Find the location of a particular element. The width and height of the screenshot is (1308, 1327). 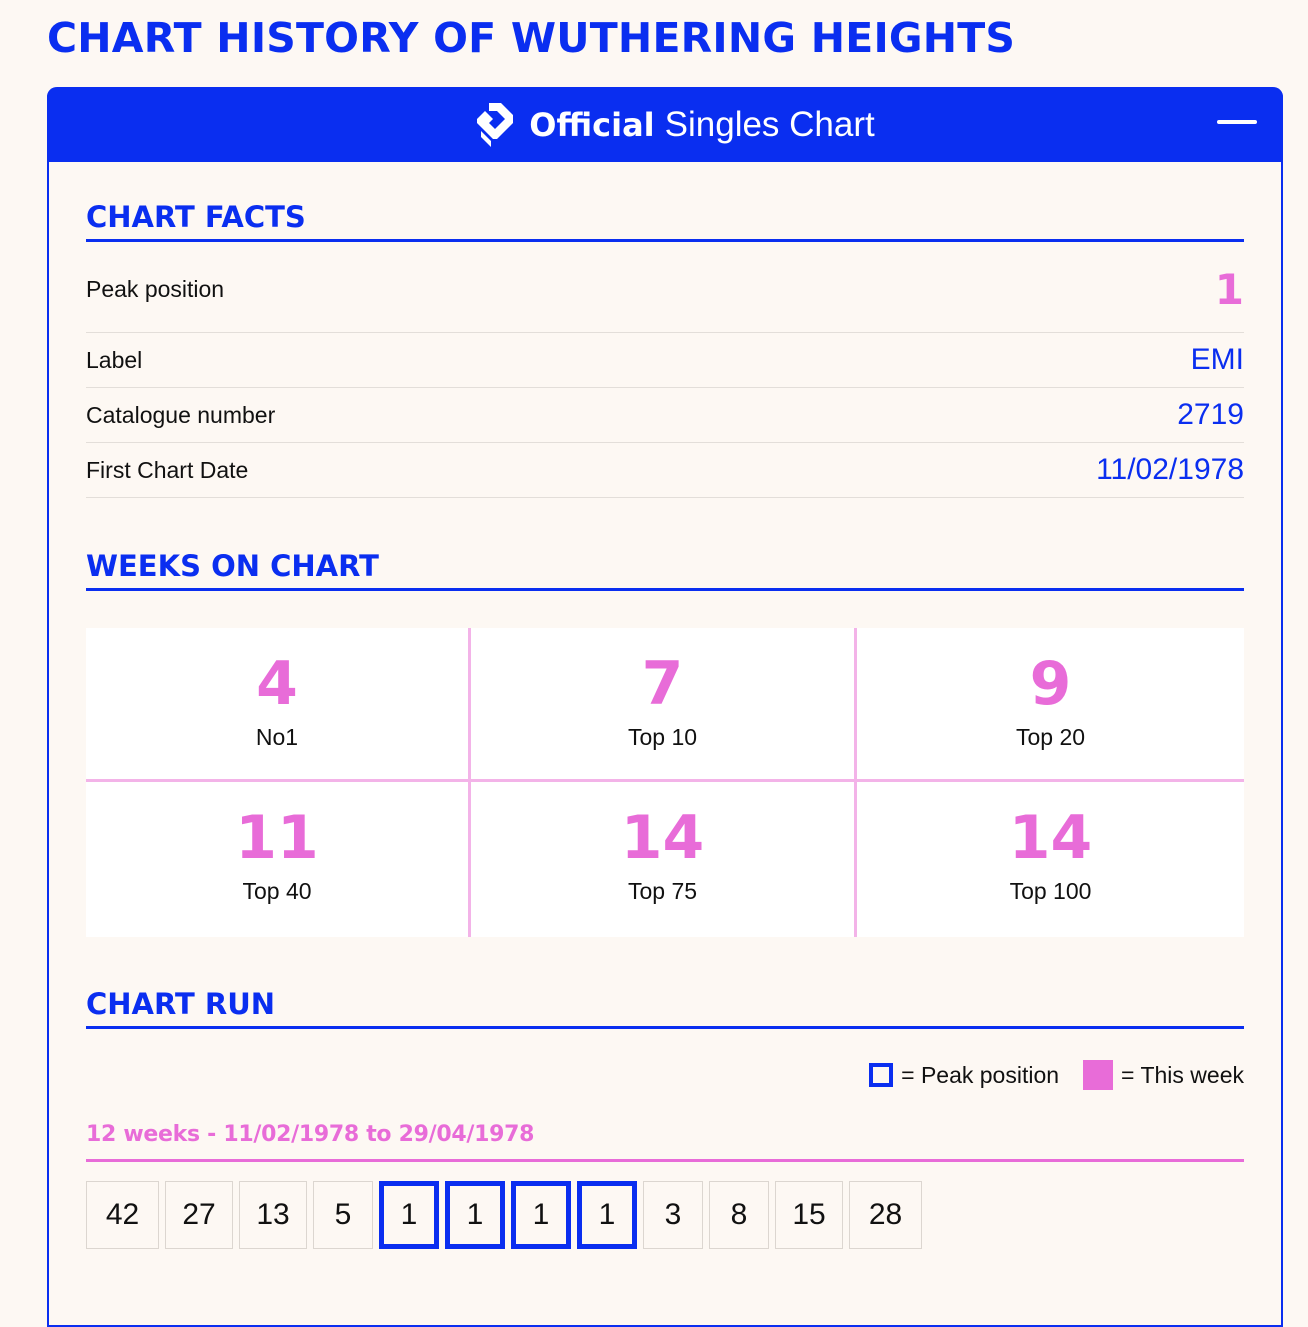

legend-this-week: = This week is located at coordinates (1151, 1075).